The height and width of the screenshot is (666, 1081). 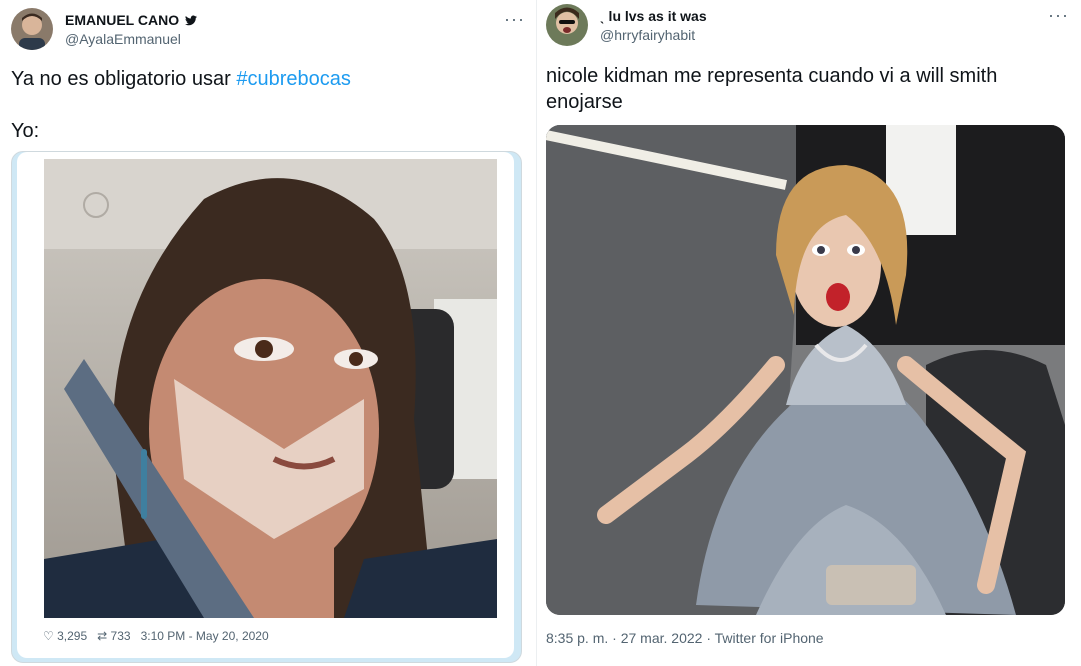 I want to click on retweet-icon: ⇄, so click(x=102, y=636).